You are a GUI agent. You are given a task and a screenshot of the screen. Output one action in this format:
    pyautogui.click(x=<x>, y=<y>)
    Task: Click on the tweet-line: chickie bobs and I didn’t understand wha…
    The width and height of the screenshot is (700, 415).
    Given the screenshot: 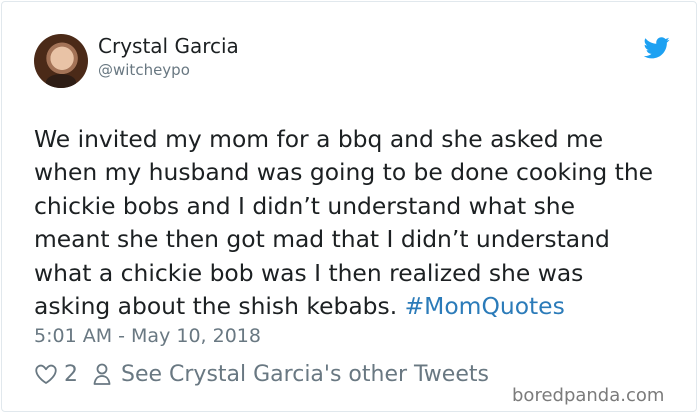 What is the action you would take?
    pyautogui.click(x=304, y=205)
    